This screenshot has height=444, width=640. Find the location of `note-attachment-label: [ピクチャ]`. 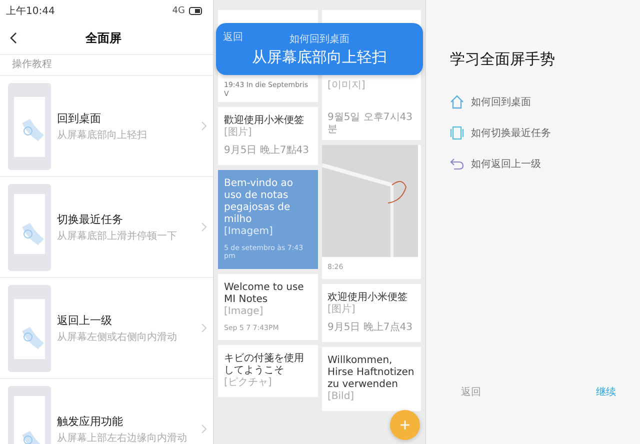

note-attachment-label: [ピクチャ] is located at coordinates (248, 383).